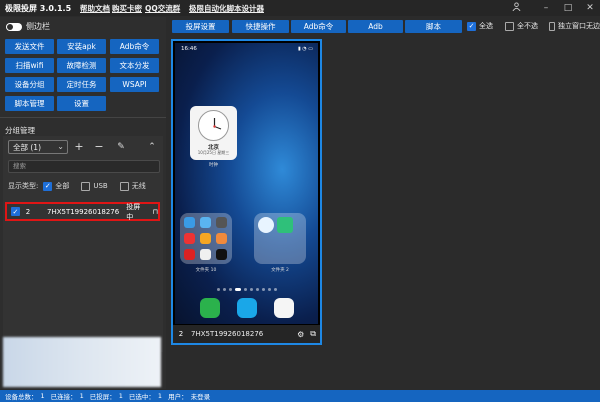 This screenshot has height=402, width=600. I want to click on remove-group-icon: −, so click(99, 147).